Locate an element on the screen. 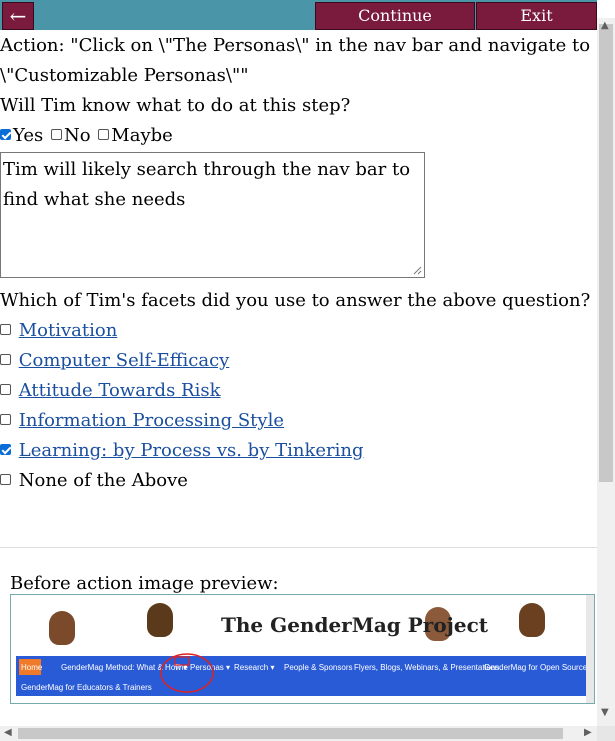 The image size is (615, 741). facet-link-motivation: Motivation is located at coordinates (68, 330).